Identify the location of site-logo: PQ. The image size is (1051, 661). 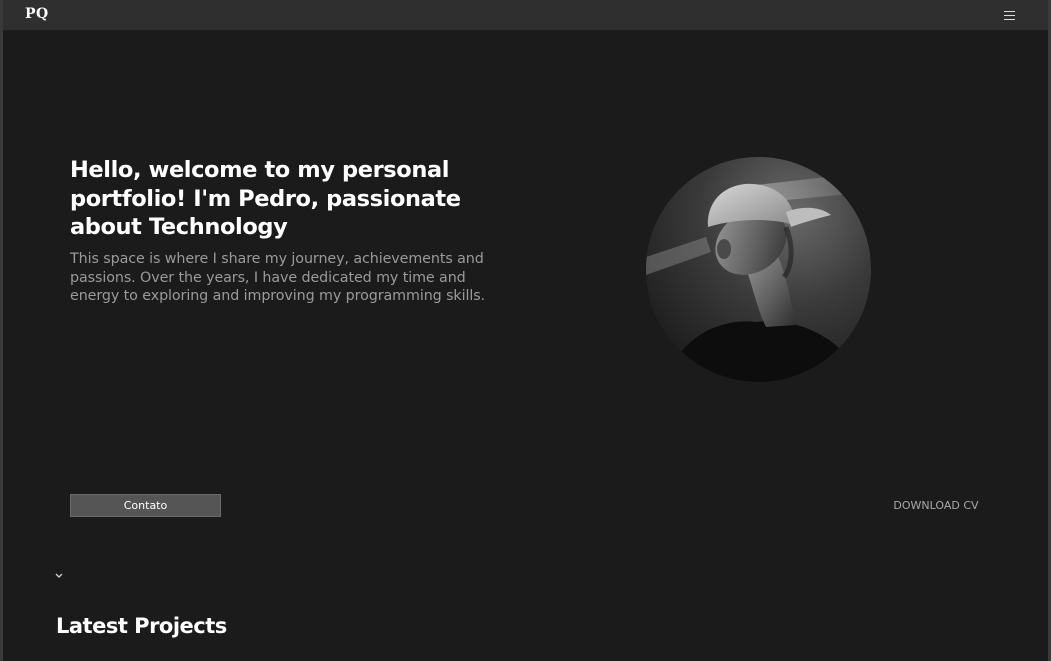
(37, 14).